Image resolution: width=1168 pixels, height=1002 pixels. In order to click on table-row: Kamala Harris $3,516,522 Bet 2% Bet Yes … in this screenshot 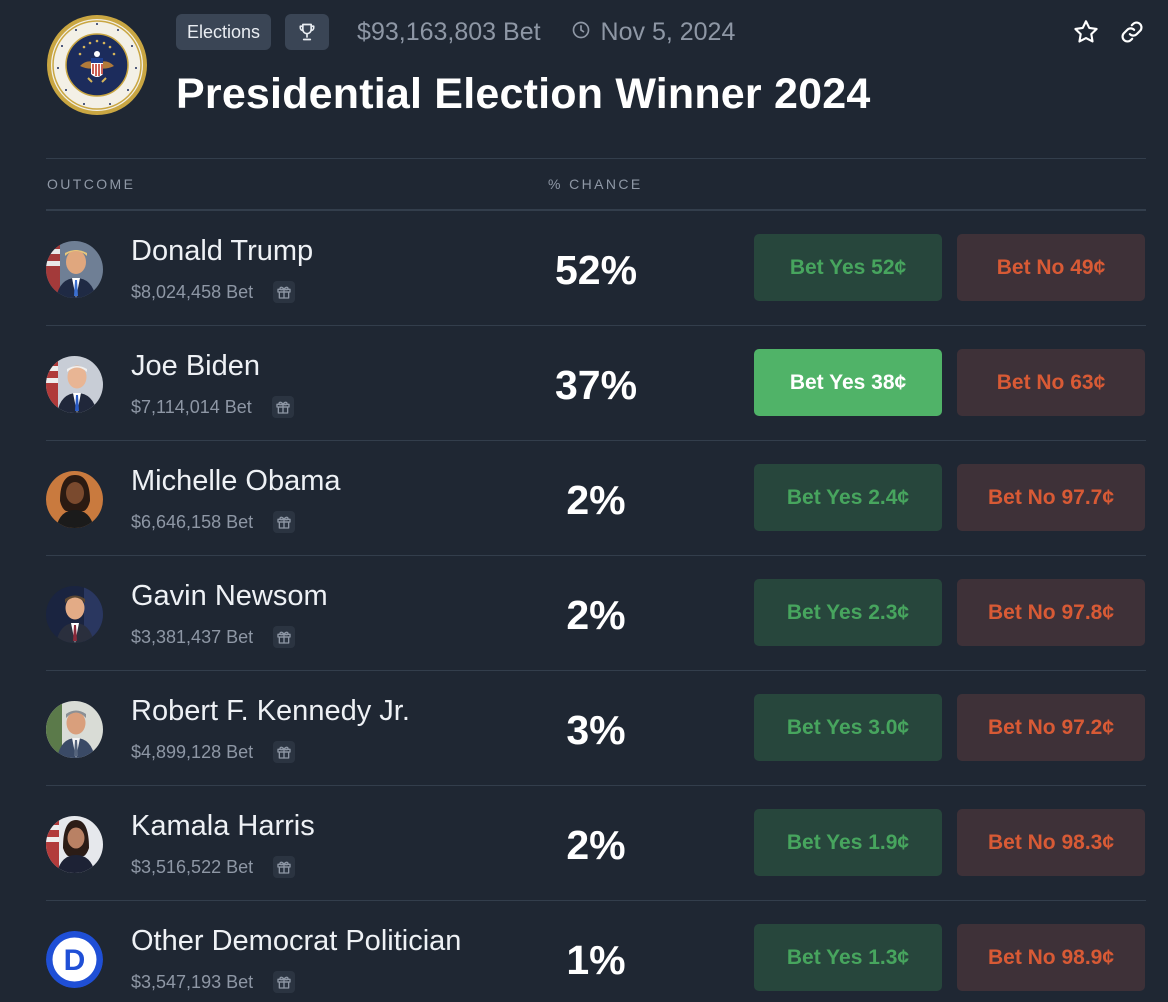, I will do `click(596, 843)`.